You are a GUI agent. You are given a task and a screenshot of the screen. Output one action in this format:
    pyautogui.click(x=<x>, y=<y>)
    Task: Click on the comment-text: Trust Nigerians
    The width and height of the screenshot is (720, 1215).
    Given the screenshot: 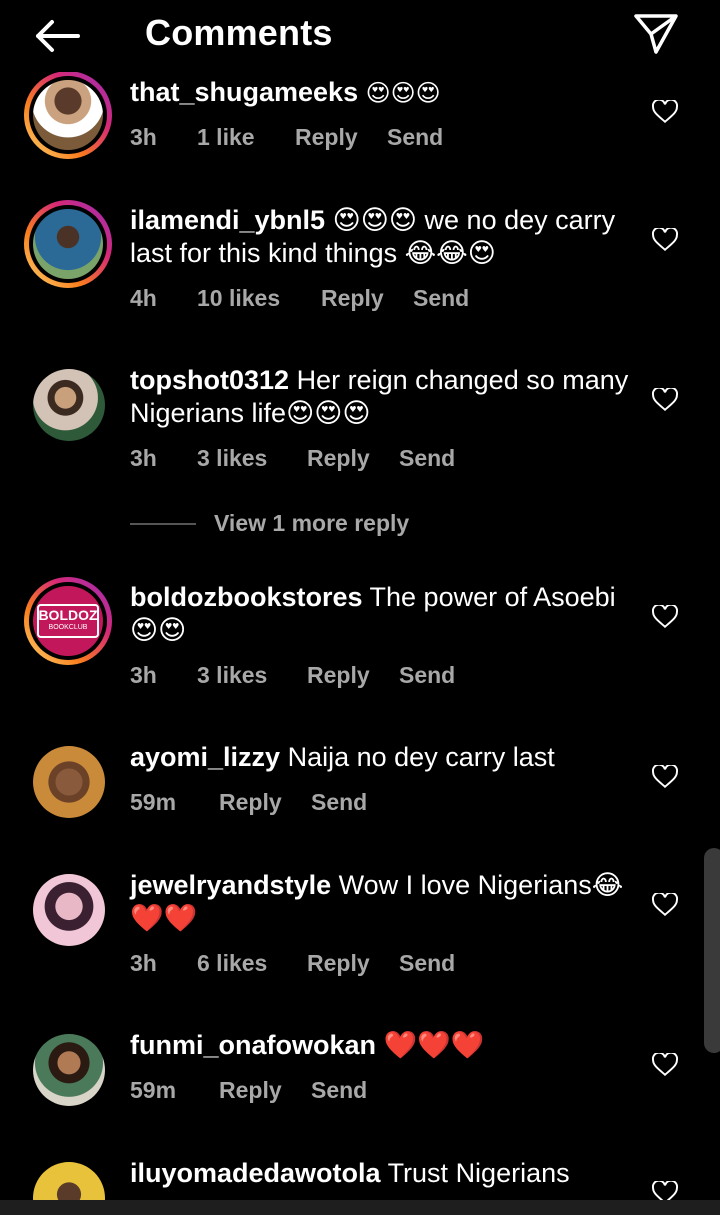 What is the action you would take?
    pyautogui.click(x=478, y=1173)
    